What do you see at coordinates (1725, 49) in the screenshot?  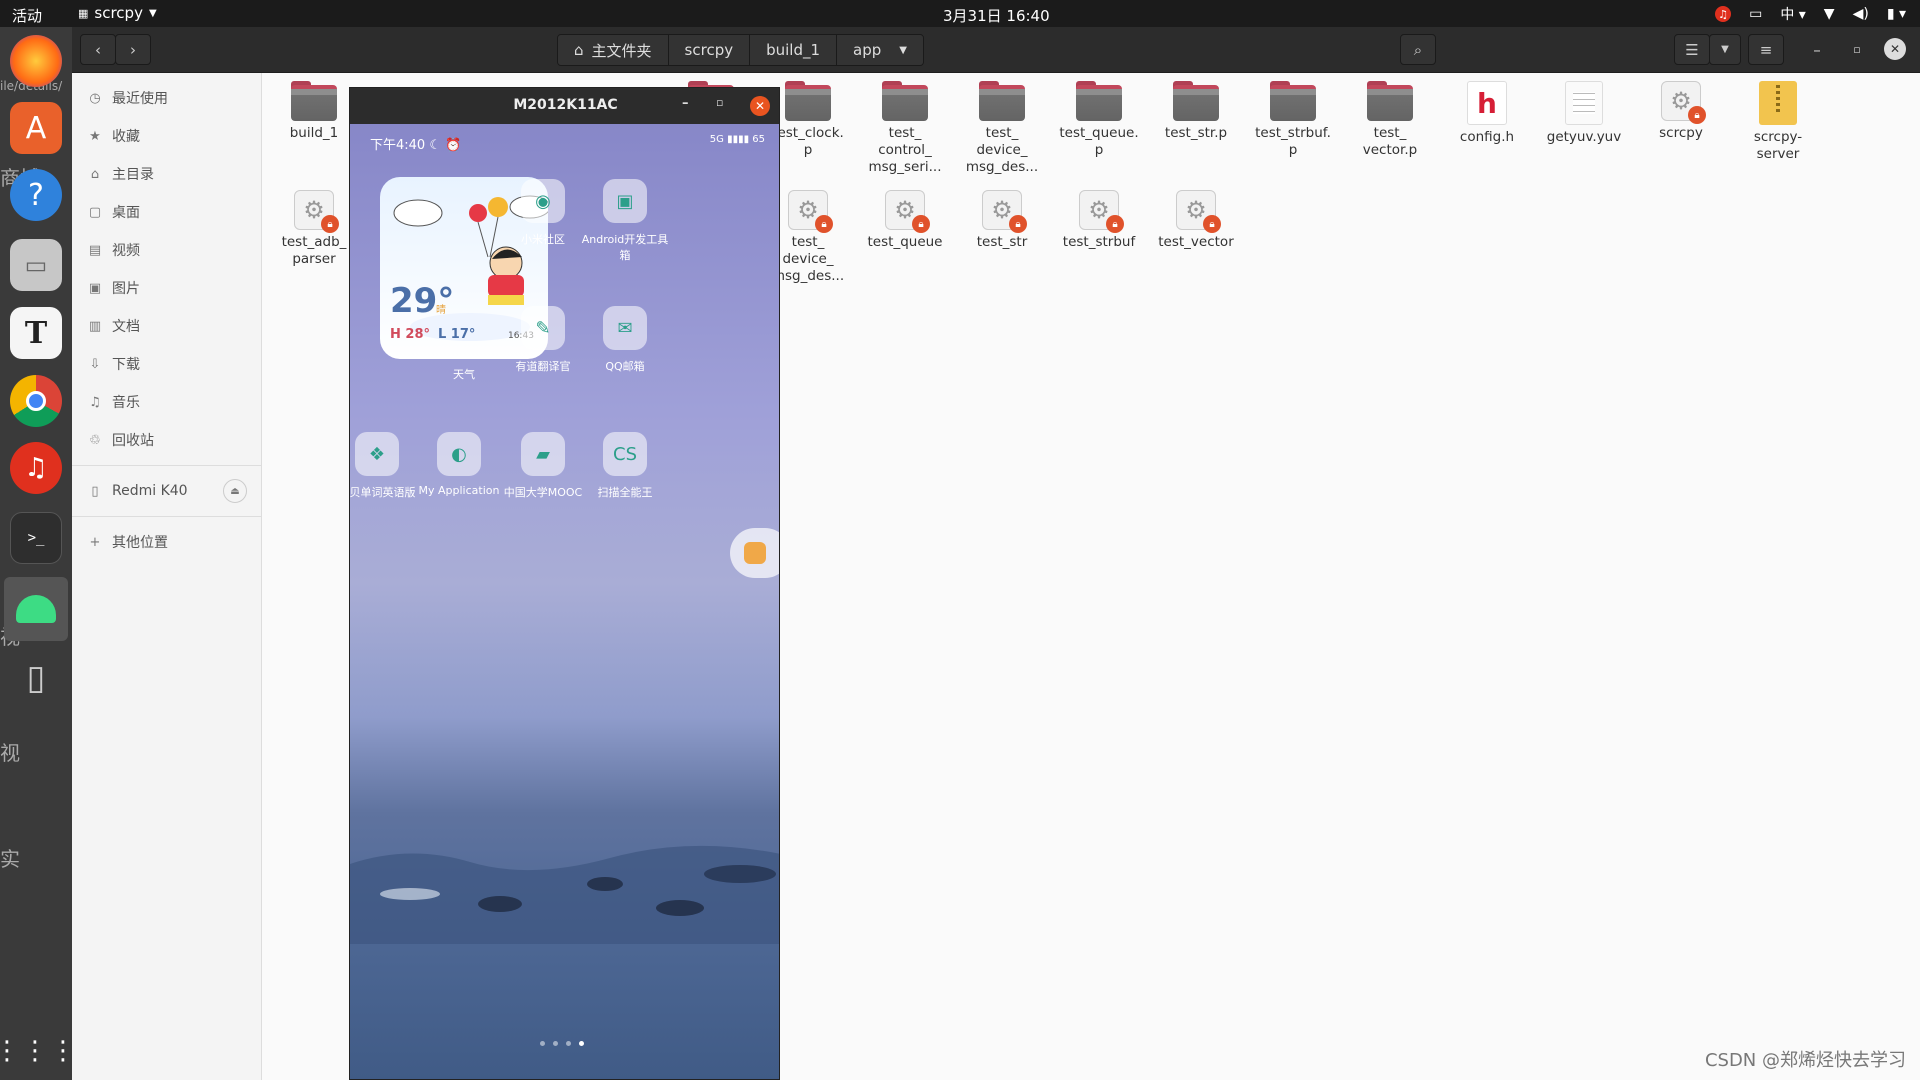 I see `view-options-button: ▼` at bounding box center [1725, 49].